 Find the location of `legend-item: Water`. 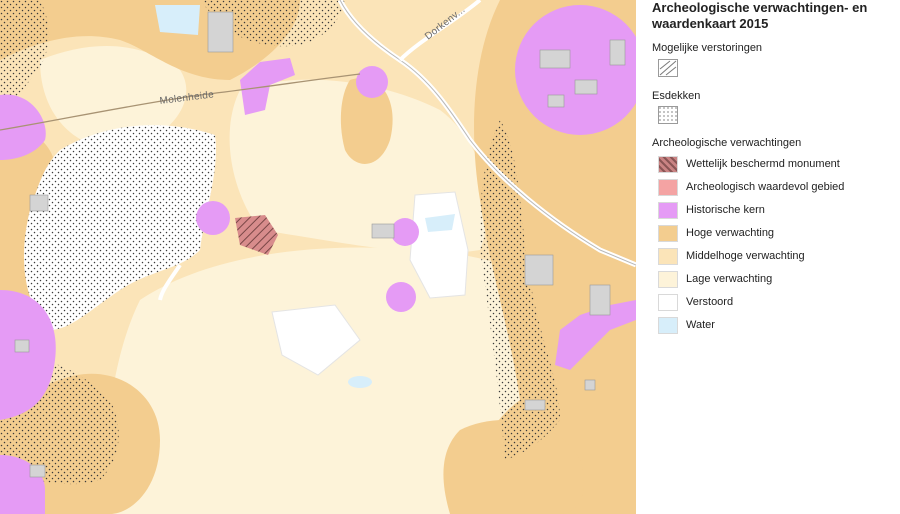

legend-item: Water is located at coordinates (686, 325).